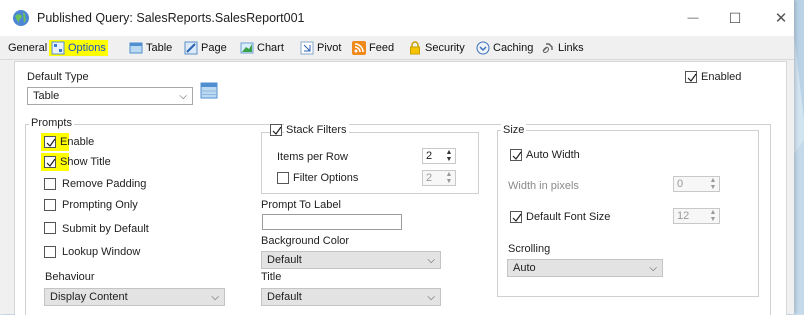 The width and height of the screenshot is (804, 315). What do you see at coordinates (58, 48) in the screenshot?
I see `options-icon` at bounding box center [58, 48].